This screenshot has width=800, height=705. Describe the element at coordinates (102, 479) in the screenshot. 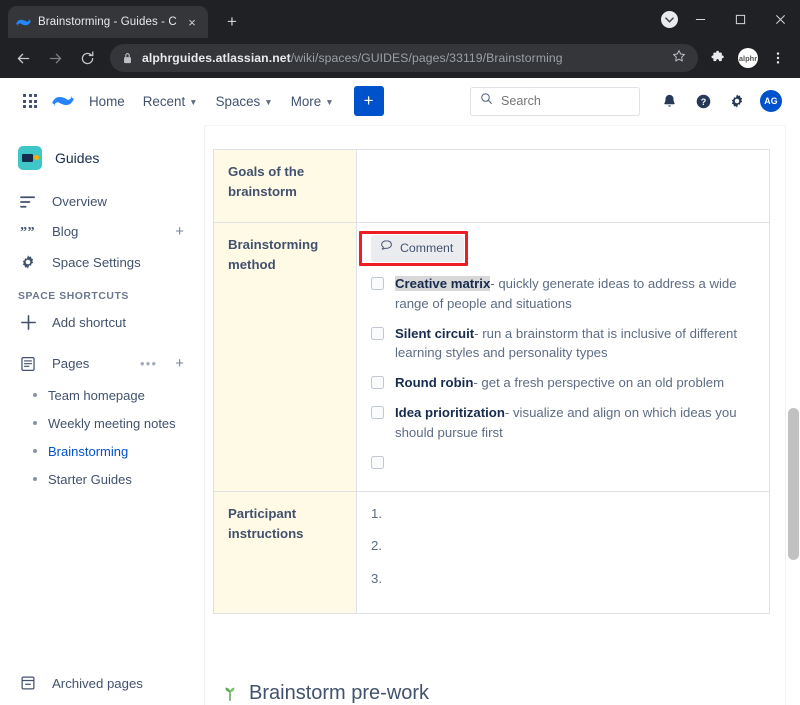

I see `page-tree-item: Starter Guides` at that location.